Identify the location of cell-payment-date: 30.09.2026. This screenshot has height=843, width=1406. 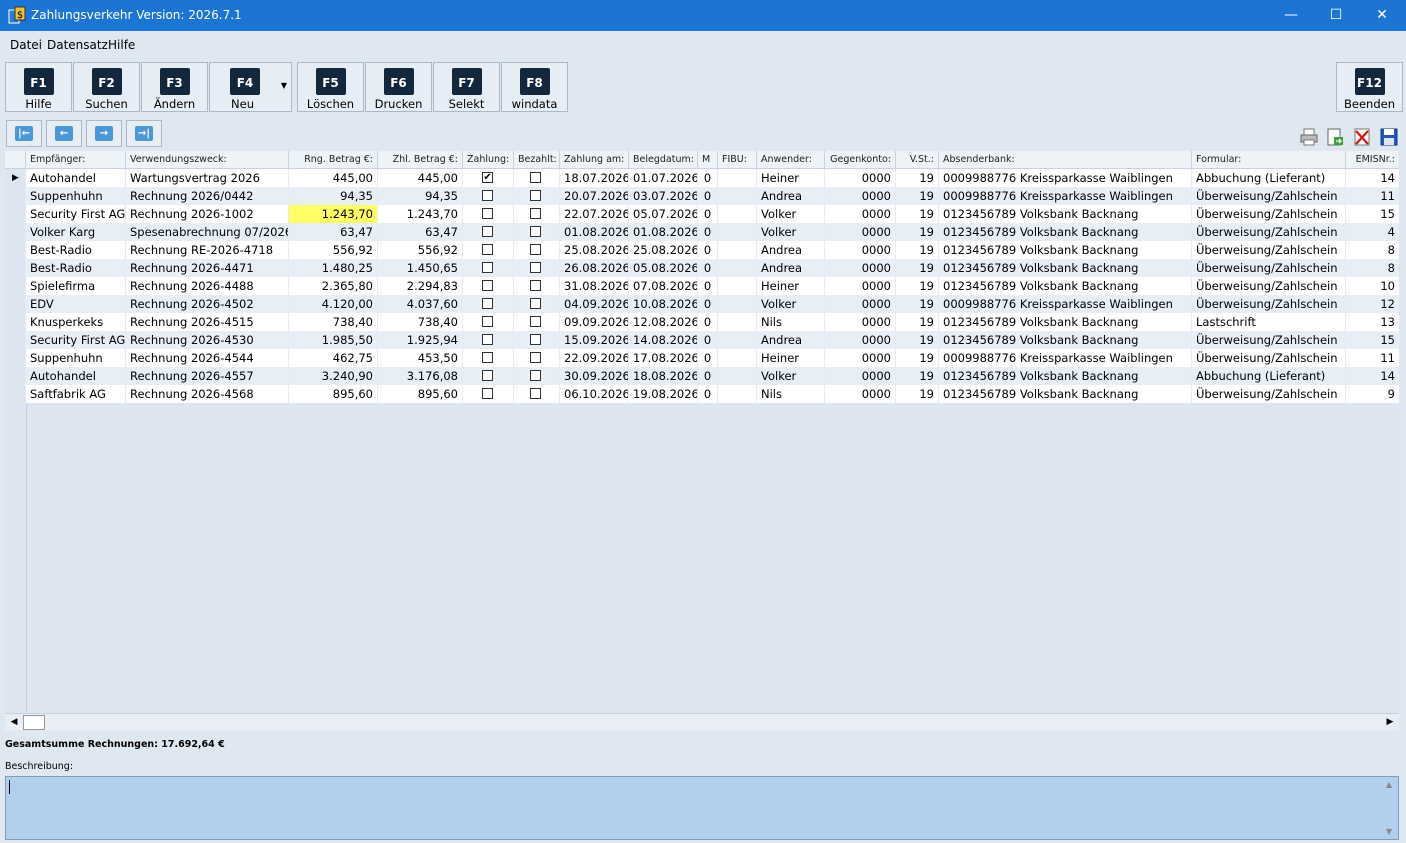
(594, 376).